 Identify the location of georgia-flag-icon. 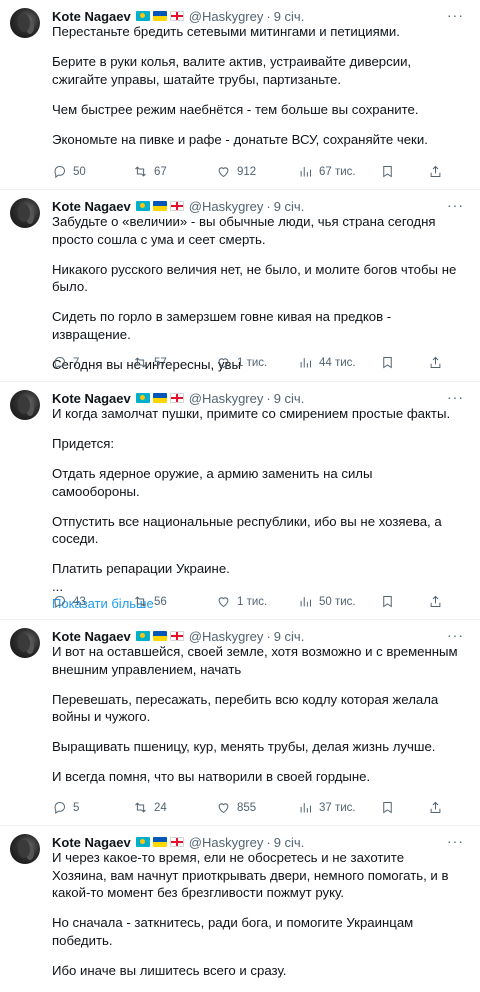
(176, 636).